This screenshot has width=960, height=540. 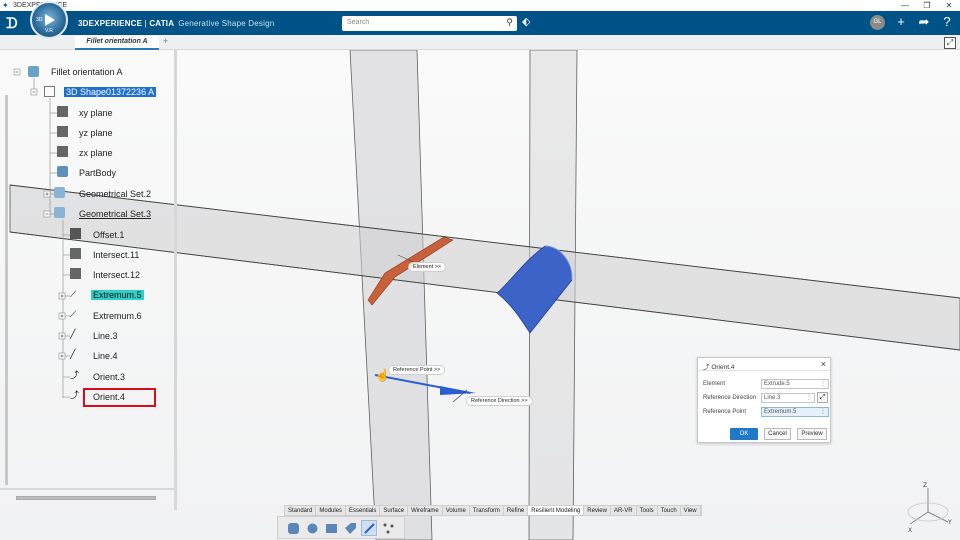 I want to click on reference-direction-field-label: Reference Direction, so click(x=730, y=398).